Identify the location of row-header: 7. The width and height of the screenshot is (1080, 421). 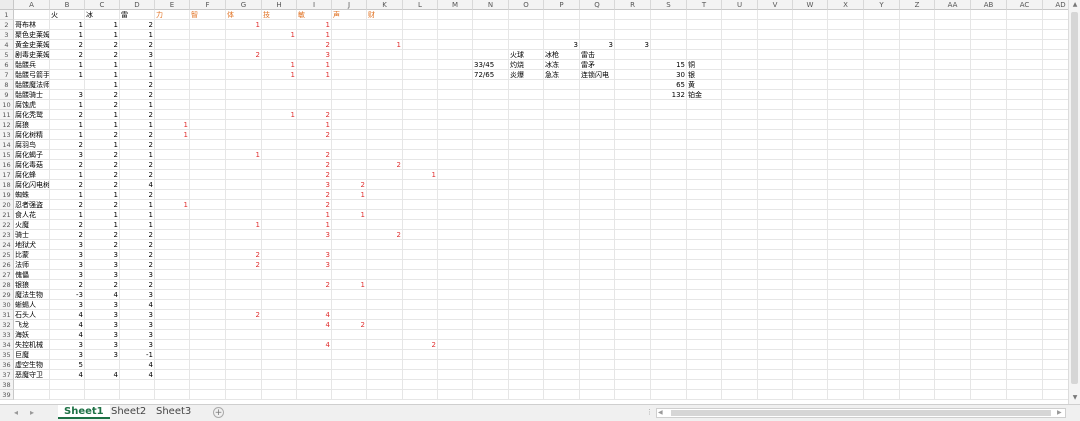
(7, 75).